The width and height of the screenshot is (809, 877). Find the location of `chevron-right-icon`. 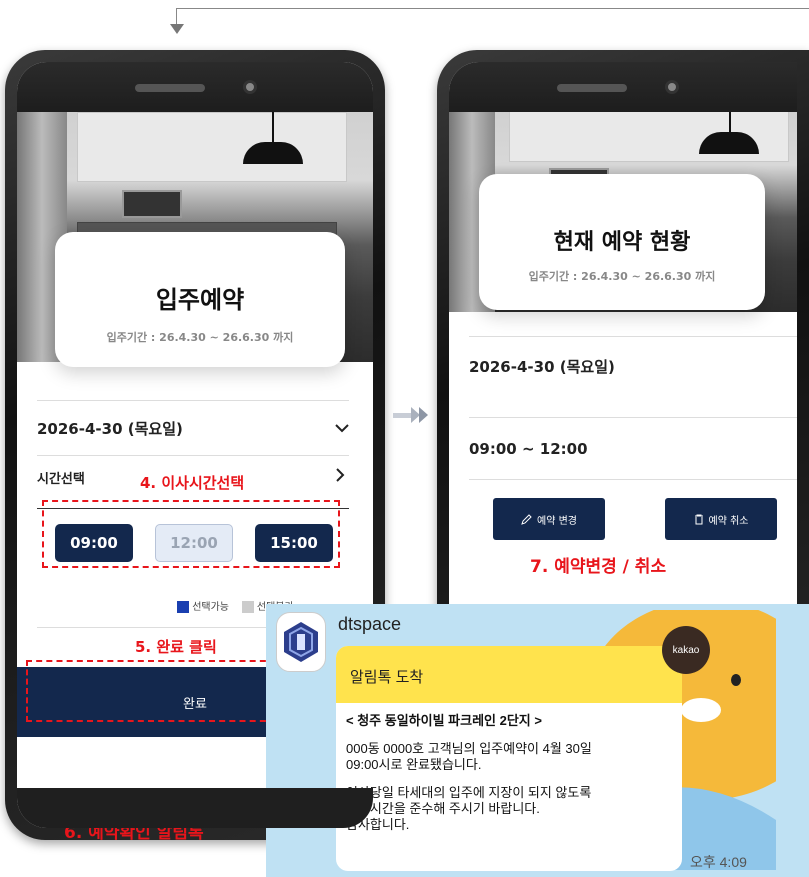

chevron-right-icon is located at coordinates (340, 475).